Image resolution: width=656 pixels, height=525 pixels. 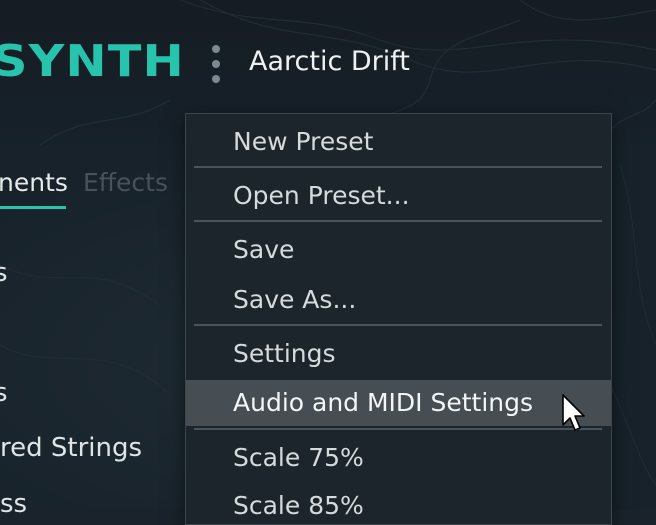 What do you see at coordinates (33, 207) in the screenshot?
I see `active-tab-indicator` at bounding box center [33, 207].